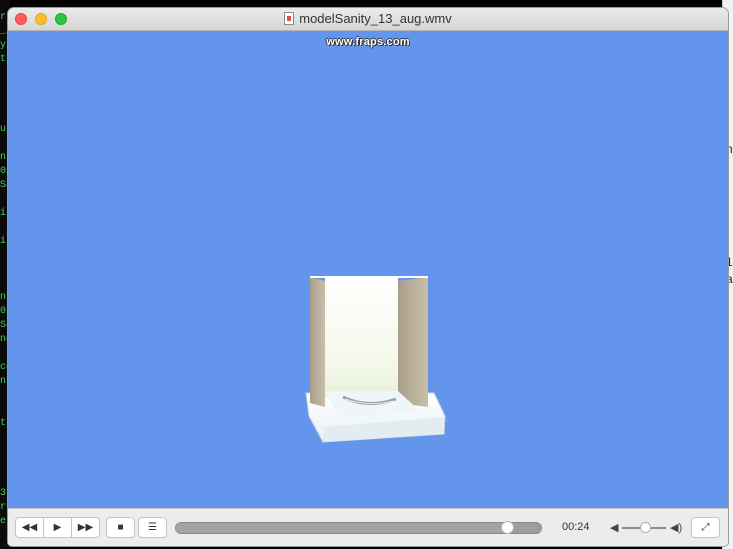 The width and height of the screenshot is (733, 549). I want to click on play-button: ▶, so click(57, 527).